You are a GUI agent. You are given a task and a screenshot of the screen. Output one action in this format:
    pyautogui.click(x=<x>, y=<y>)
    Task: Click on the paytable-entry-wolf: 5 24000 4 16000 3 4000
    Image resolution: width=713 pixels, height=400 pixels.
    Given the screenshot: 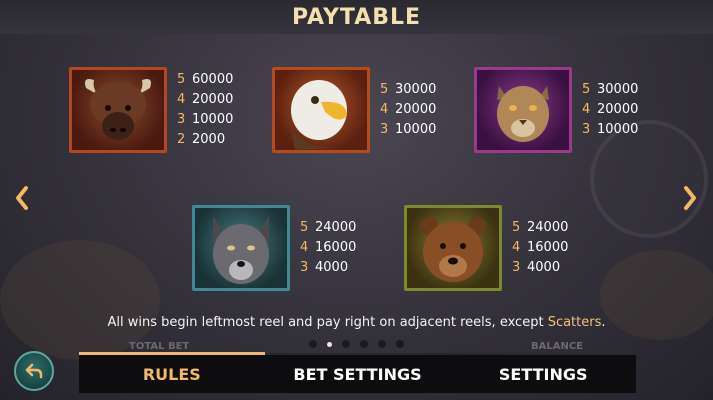 What is the action you would take?
    pyautogui.click(x=274, y=248)
    